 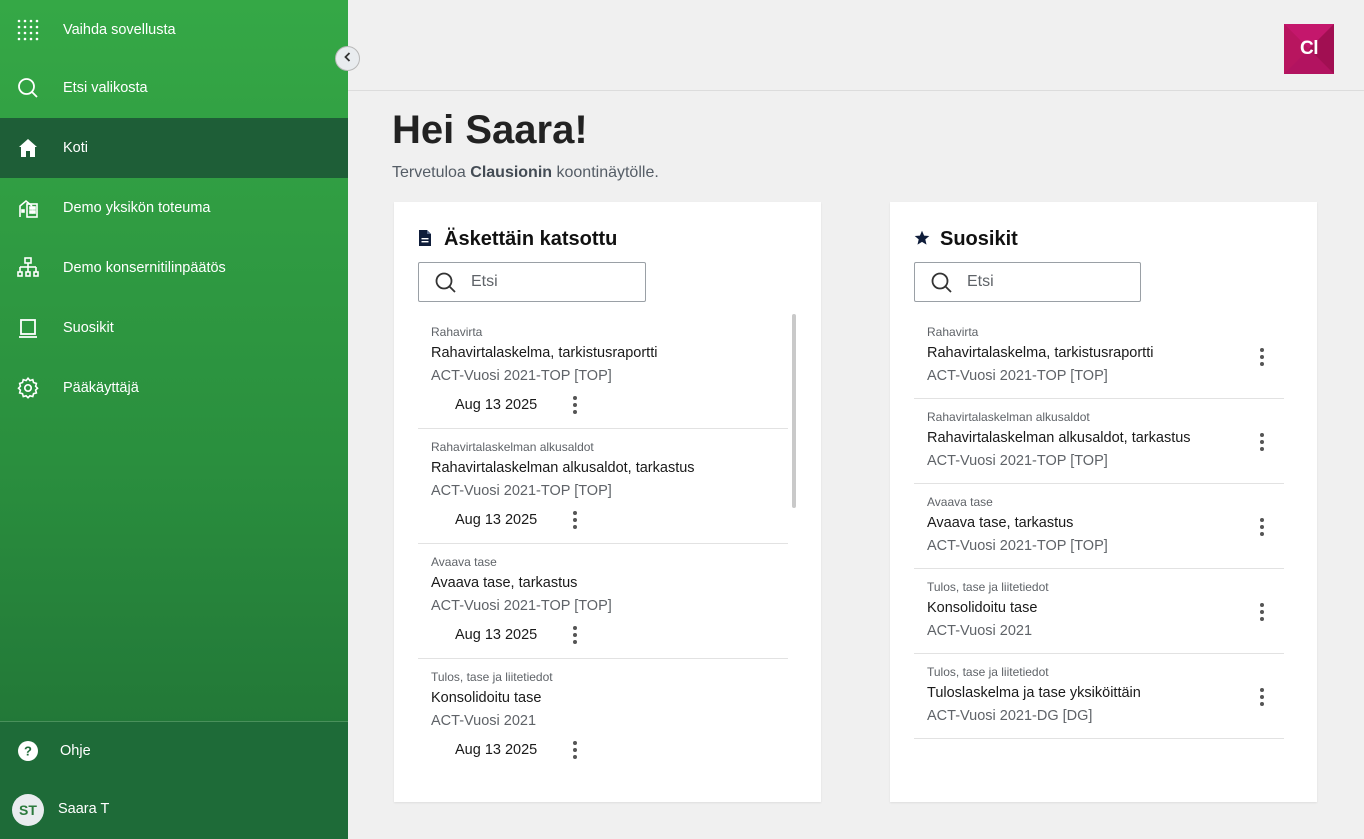 What do you see at coordinates (75, 751) in the screenshot?
I see `sidebar-item-label: Ohje` at bounding box center [75, 751].